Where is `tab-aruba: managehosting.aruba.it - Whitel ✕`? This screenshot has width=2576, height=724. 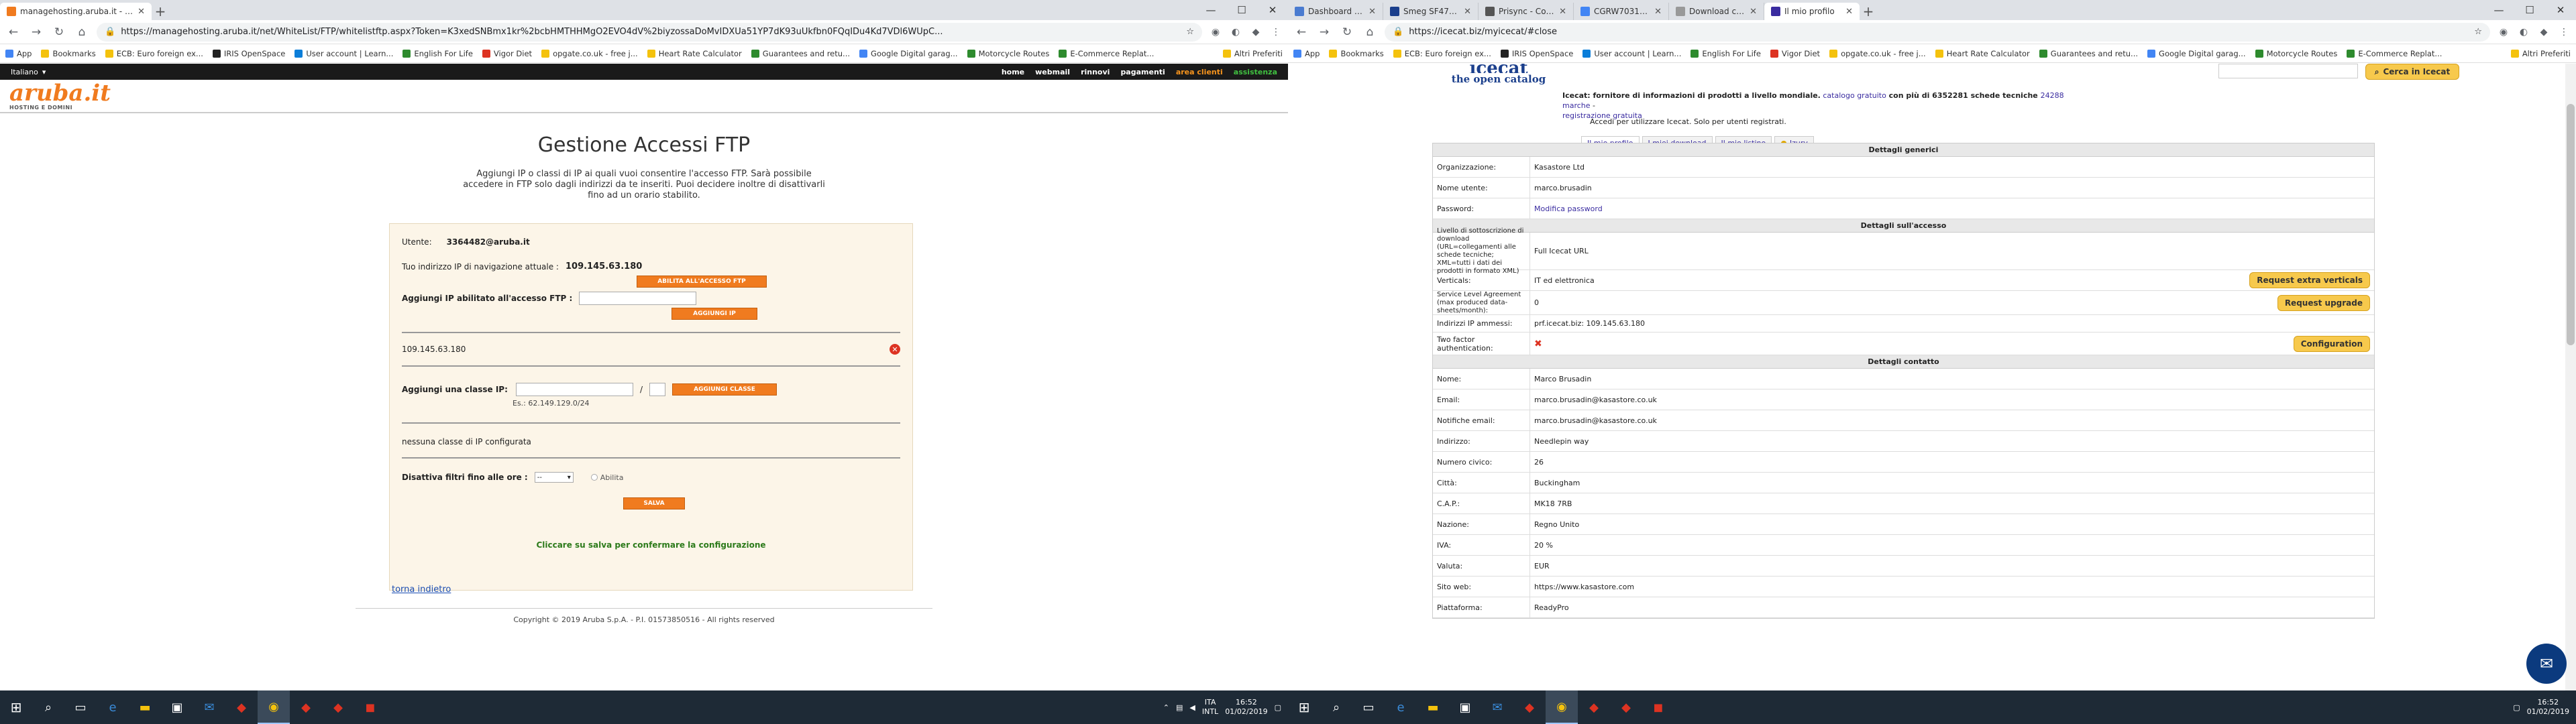 tab-aruba: managehosting.aruba.it - Whitel ✕ is located at coordinates (76, 11).